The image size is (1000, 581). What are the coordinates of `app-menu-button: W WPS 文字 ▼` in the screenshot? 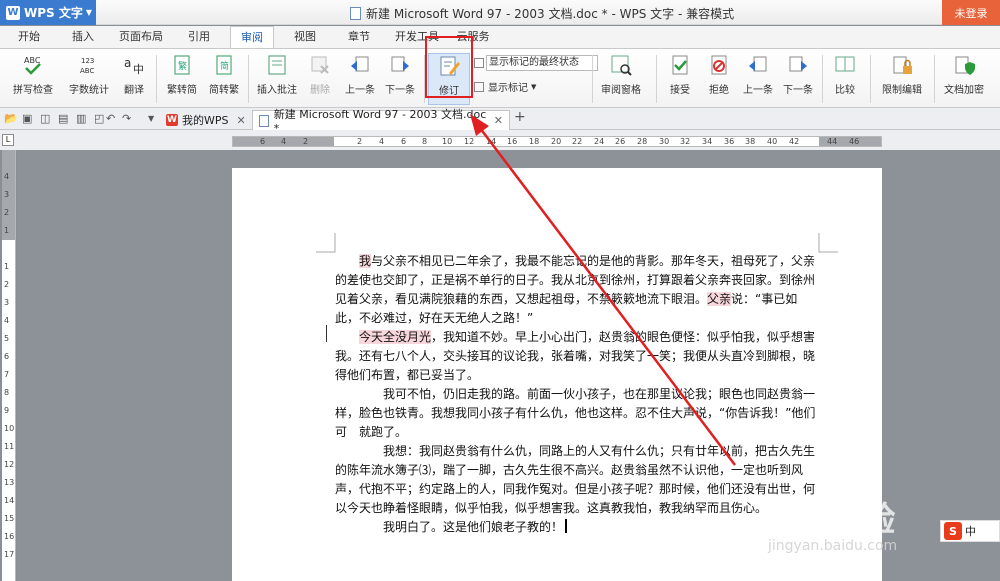 It's located at (48, 12).